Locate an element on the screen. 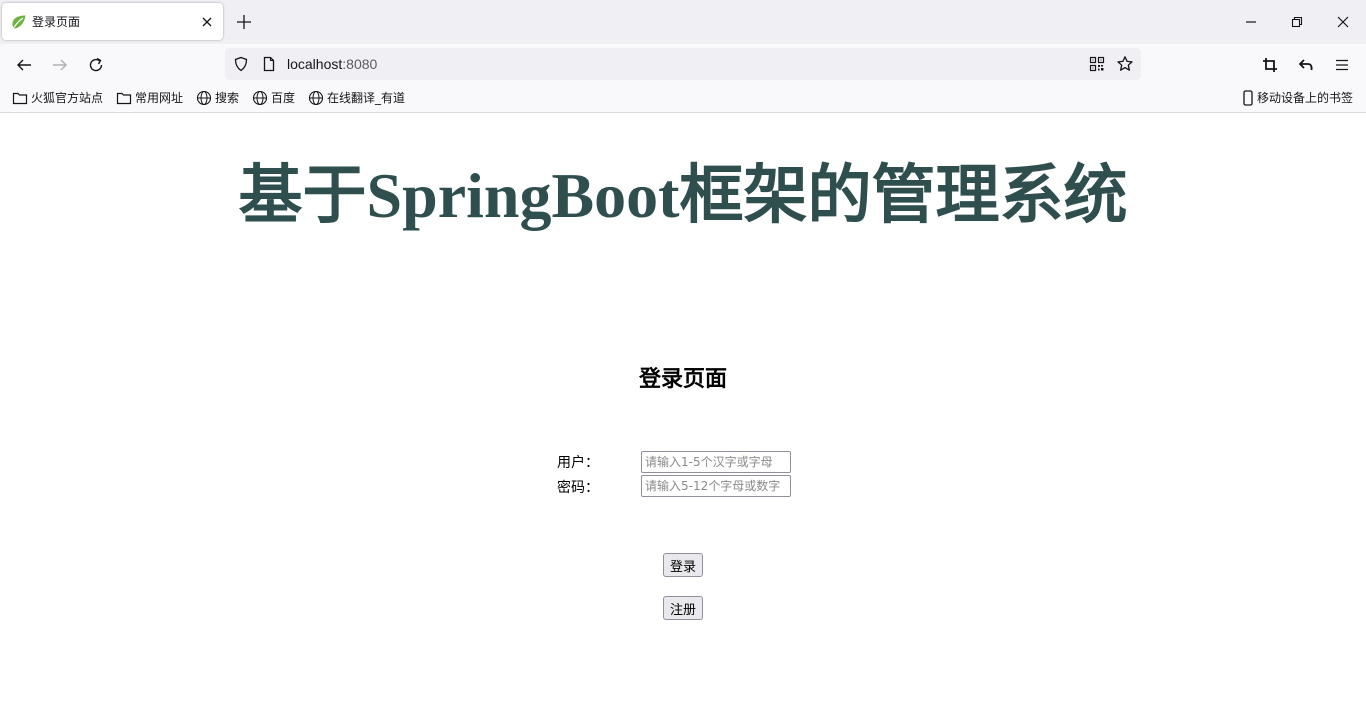  login-button: 登录 is located at coordinates (683, 565).